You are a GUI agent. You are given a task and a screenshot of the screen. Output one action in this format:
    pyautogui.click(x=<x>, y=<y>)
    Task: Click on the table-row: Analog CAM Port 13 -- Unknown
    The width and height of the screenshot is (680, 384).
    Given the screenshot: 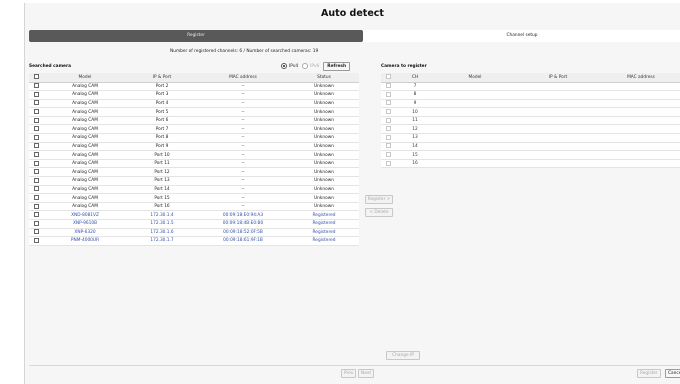 What is the action you would take?
    pyautogui.click(x=194, y=181)
    